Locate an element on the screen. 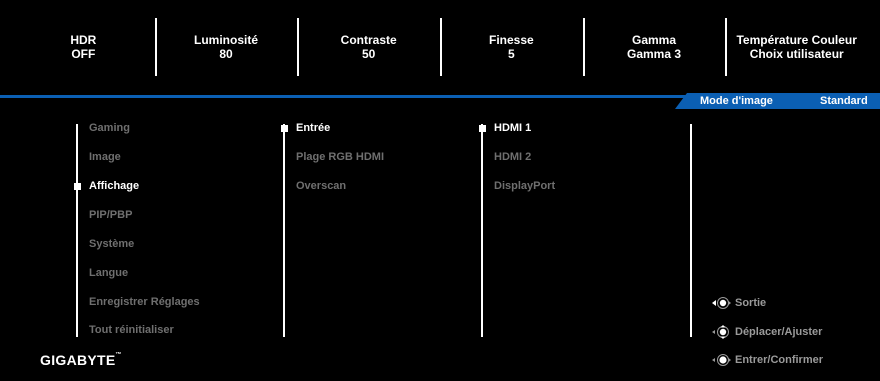 The height and width of the screenshot is (381, 880). status-title: HDR is located at coordinates (83, 40).